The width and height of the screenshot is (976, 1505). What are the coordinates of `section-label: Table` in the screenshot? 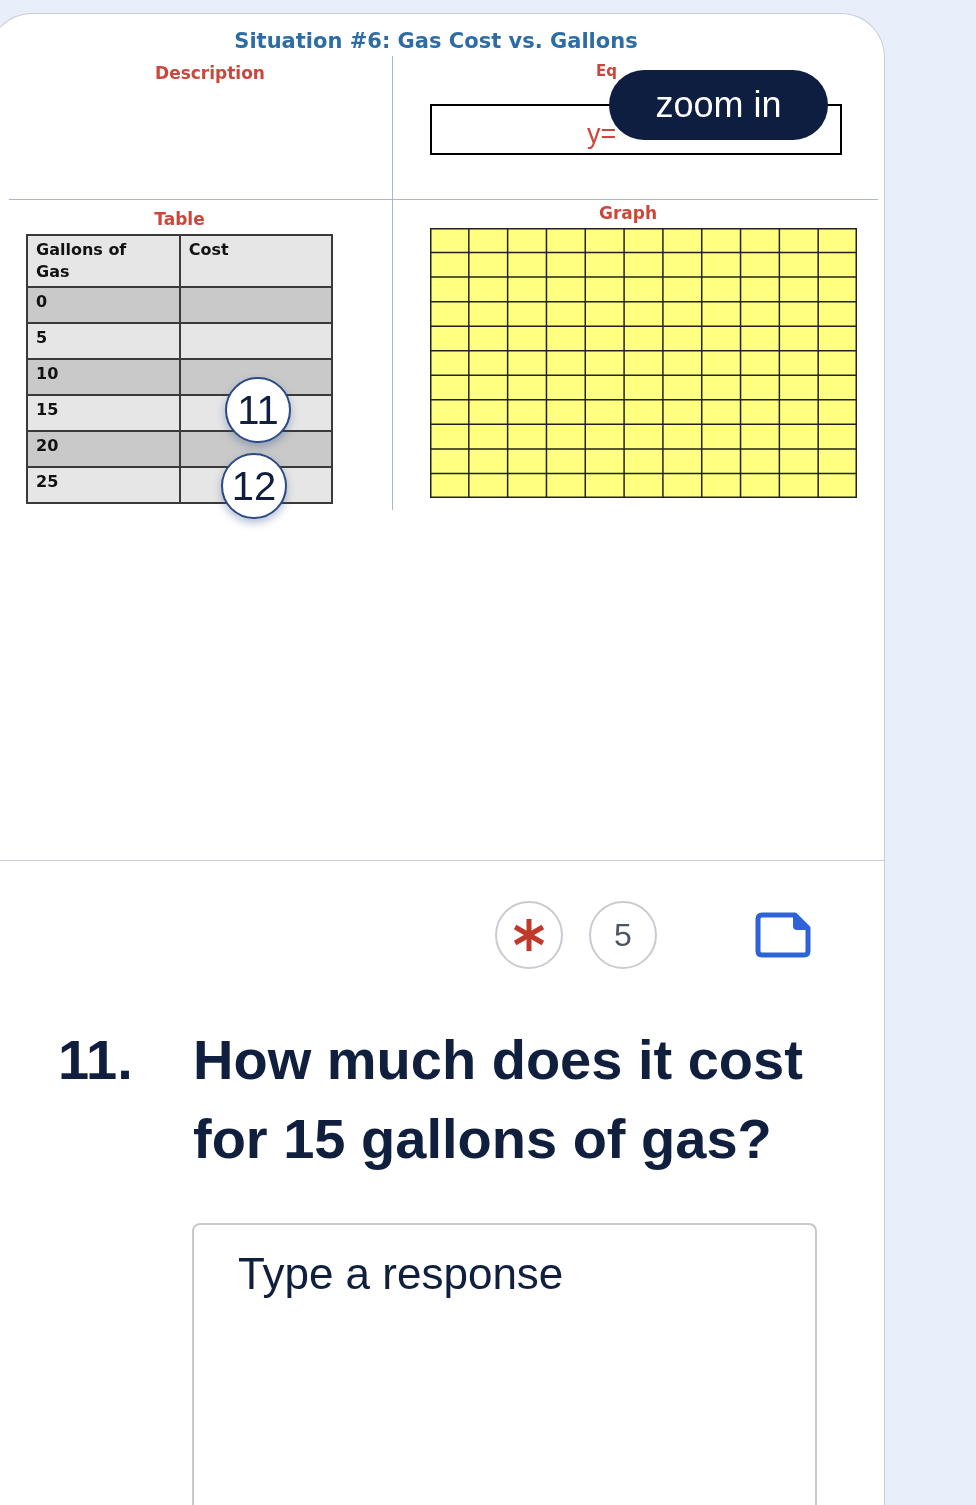 It's located at (179, 219).